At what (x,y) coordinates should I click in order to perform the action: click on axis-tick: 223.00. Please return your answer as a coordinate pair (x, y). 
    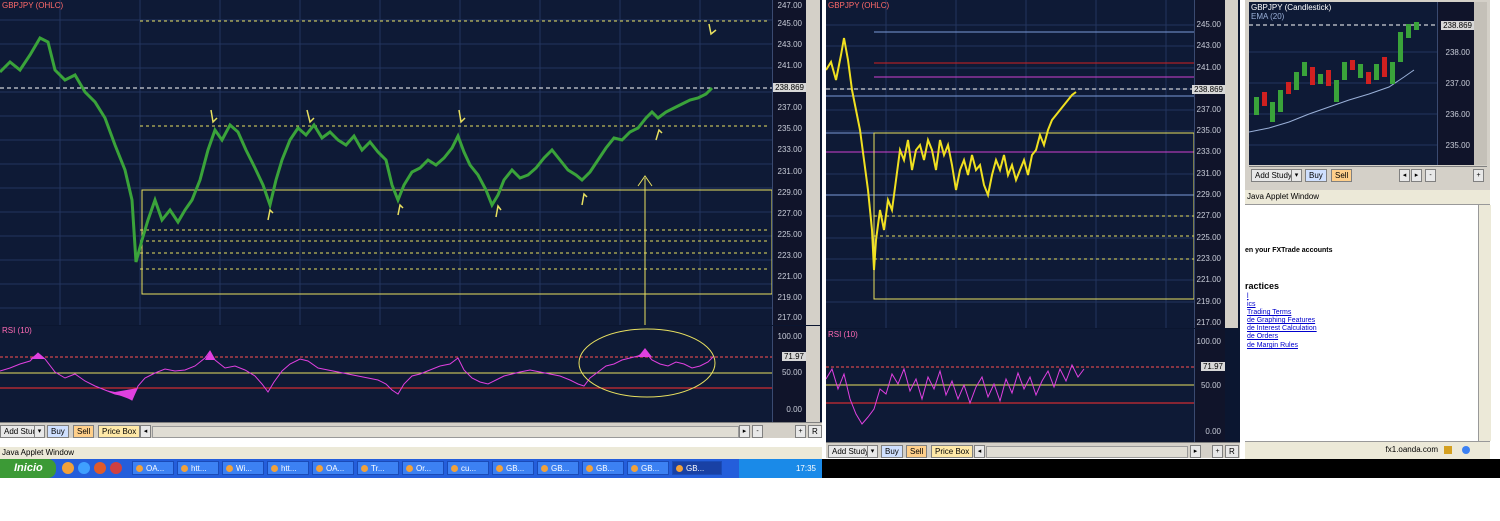
    Looking at the image, I should click on (789, 255).